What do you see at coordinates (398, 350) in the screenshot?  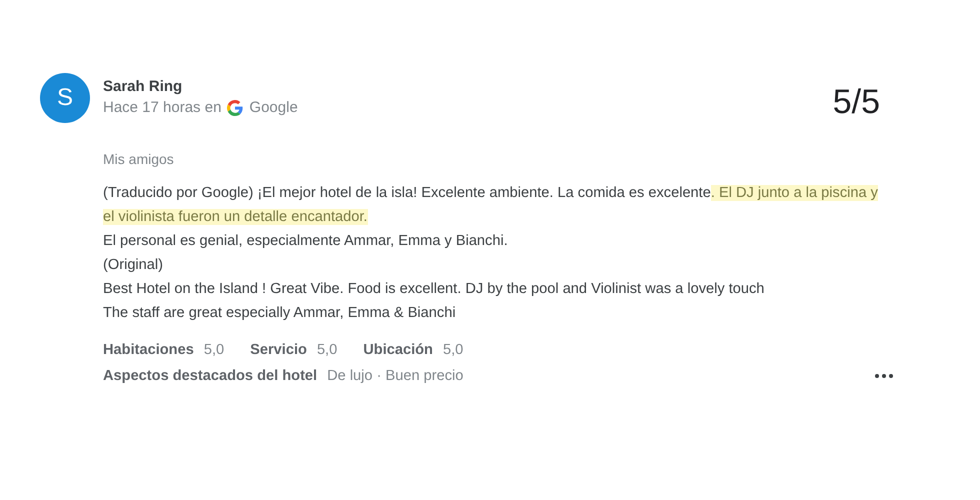 I see `rating-label: Ubicación` at bounding box center [398, 350].